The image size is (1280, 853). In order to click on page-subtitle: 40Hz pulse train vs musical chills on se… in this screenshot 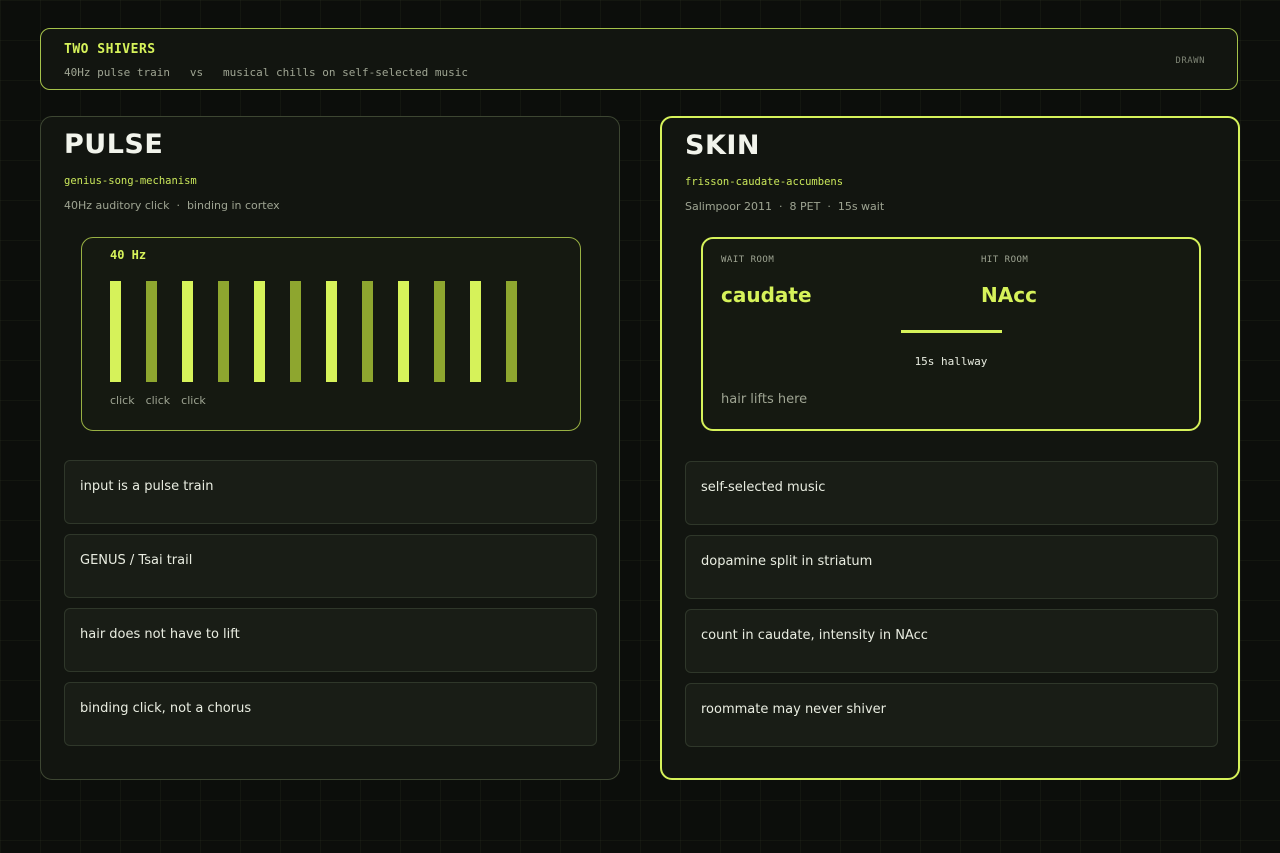, I will do `click(266, 72)`.